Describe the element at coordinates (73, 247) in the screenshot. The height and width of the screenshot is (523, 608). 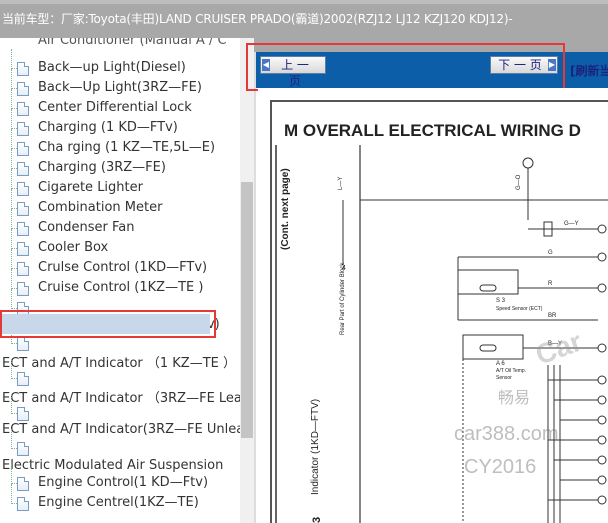
I see `tree-item-label: Cooler Box` at that location.